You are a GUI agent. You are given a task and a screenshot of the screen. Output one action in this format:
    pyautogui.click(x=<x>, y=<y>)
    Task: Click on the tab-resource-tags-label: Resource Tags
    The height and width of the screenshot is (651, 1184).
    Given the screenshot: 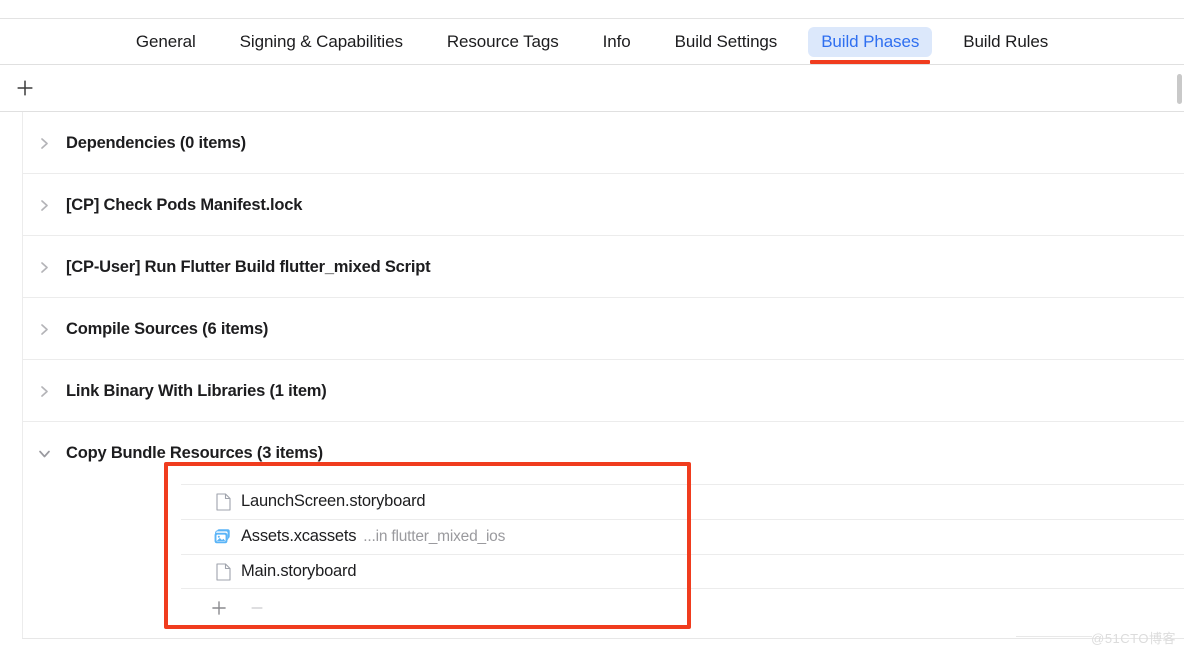 What is the action you would take?
    pyautogui.click(x=502, y=41)
    